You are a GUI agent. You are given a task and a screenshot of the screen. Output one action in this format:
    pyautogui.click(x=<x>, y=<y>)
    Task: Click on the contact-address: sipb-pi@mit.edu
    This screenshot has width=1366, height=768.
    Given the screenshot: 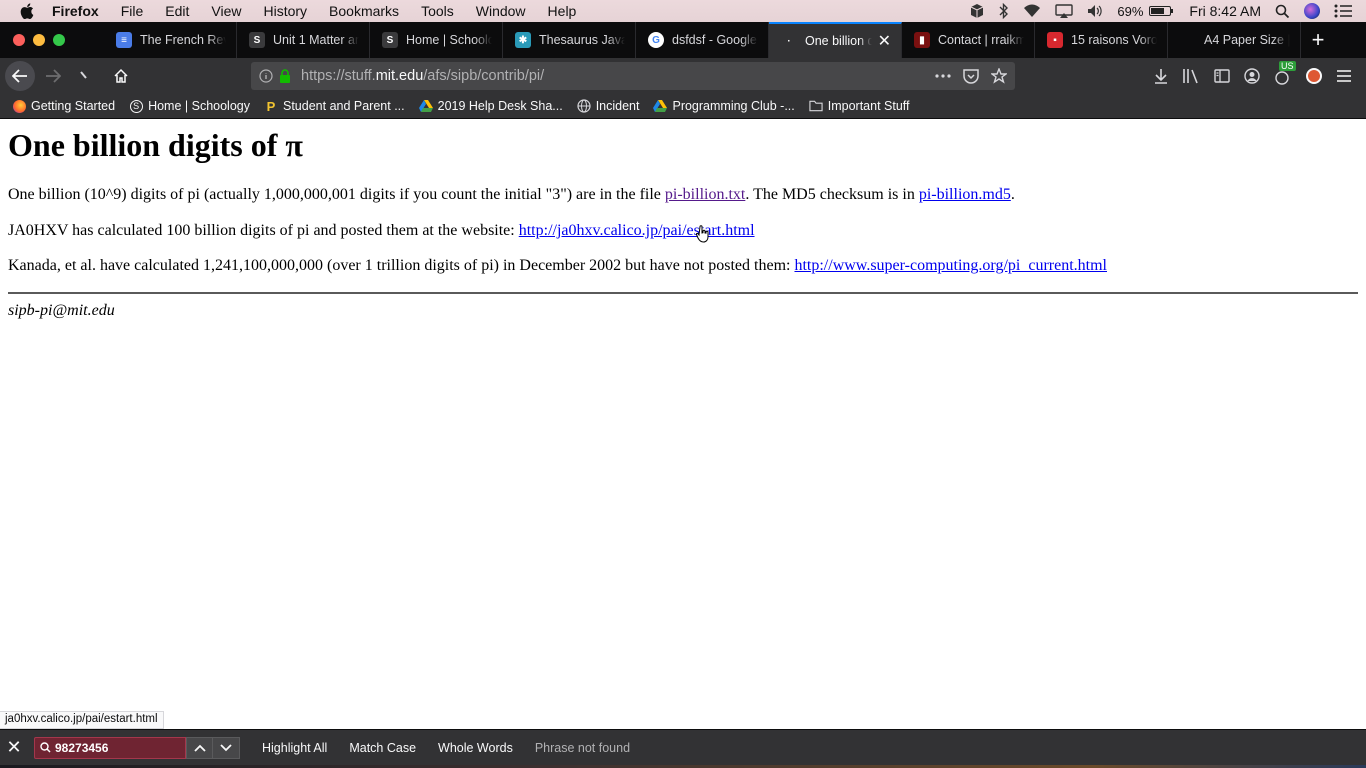 What is the action you would take?
    pyautogui.click(x=61, y=310)
    